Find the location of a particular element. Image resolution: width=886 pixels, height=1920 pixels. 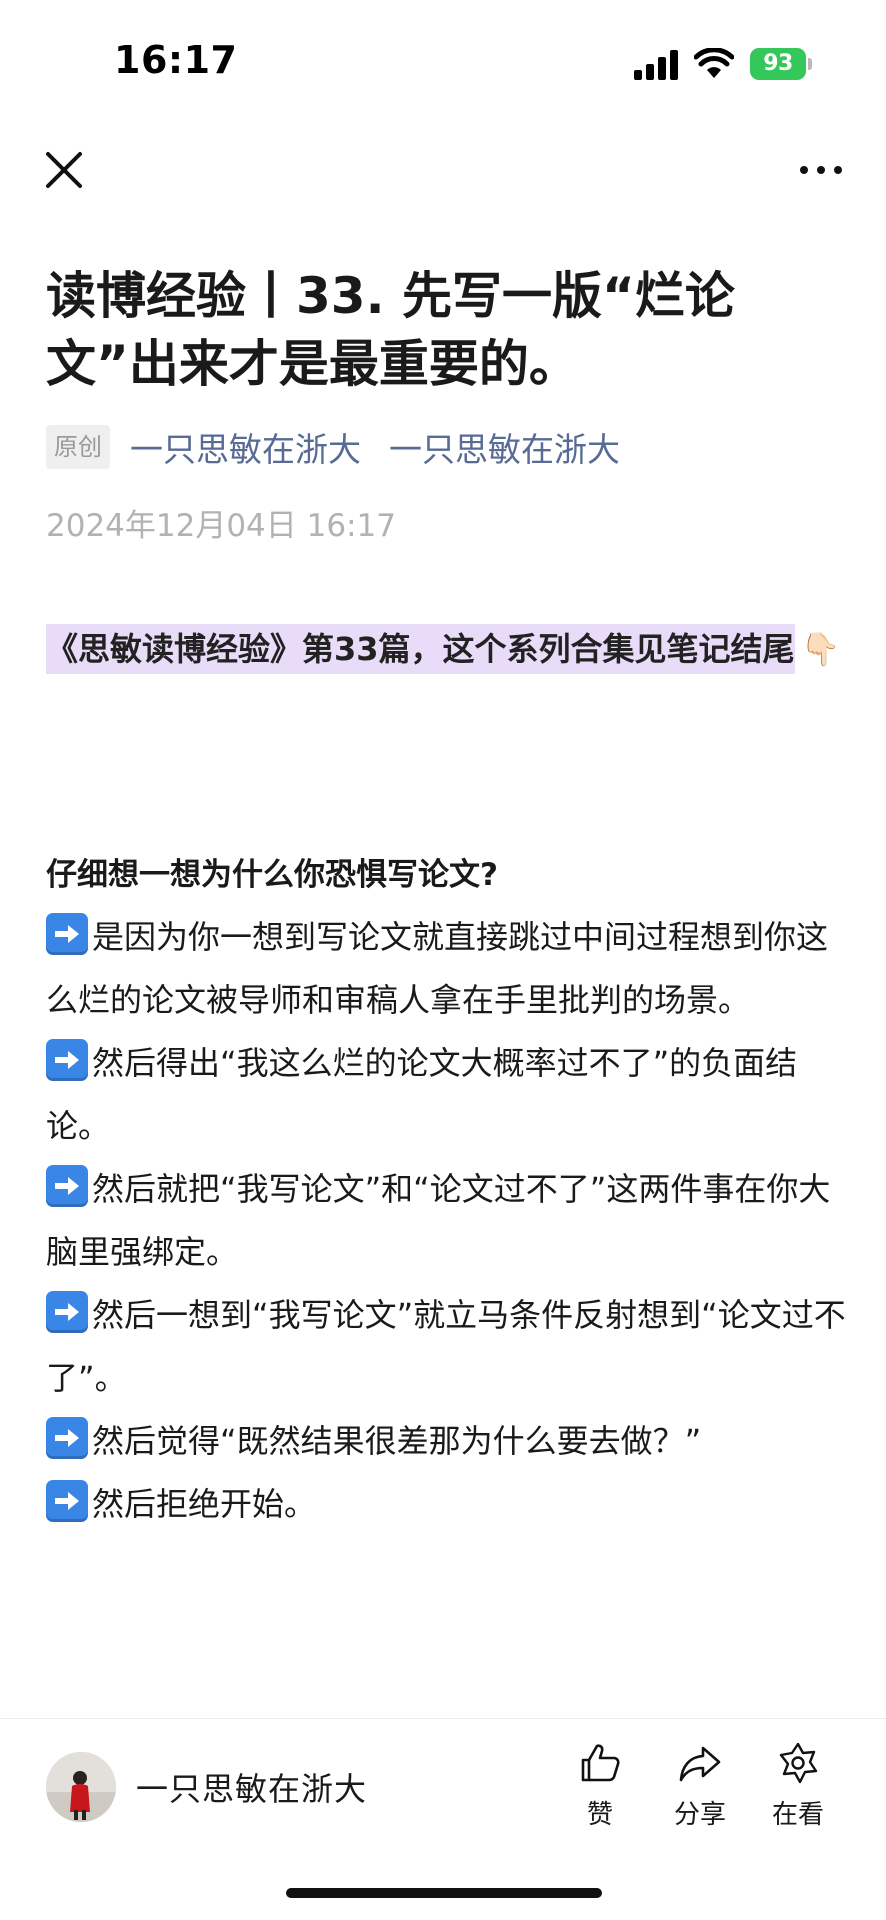

paragraph: 然后拒绝开始。 is located at coordinates (446, 1504).